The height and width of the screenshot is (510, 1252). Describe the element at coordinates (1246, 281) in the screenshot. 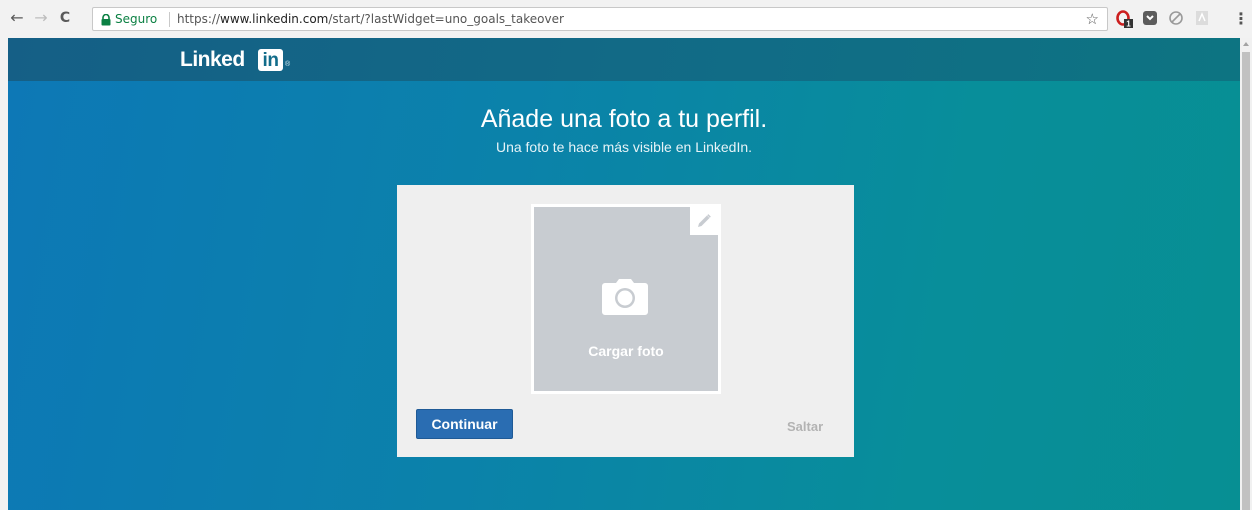

I see `scroll-thumb` at that location.